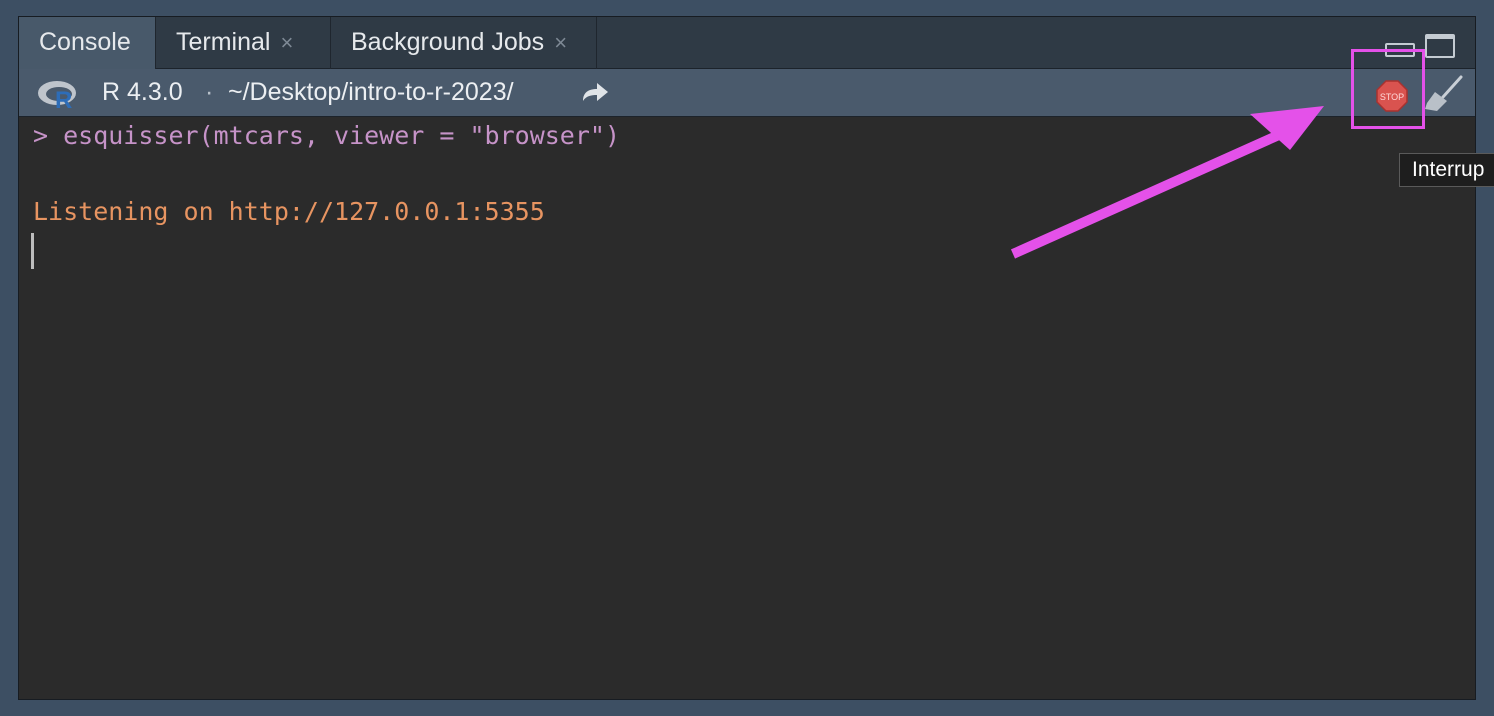 The width and height of the screenshot is (1494, 716). I want to click on interrupt-tooltip: Interrup, so click(1446, 170).